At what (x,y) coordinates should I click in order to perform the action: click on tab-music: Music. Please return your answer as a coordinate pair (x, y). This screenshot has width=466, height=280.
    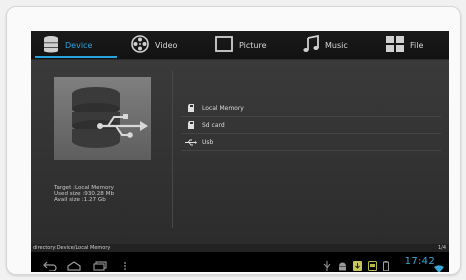
    Looking at the image, I should click on (325, 45).